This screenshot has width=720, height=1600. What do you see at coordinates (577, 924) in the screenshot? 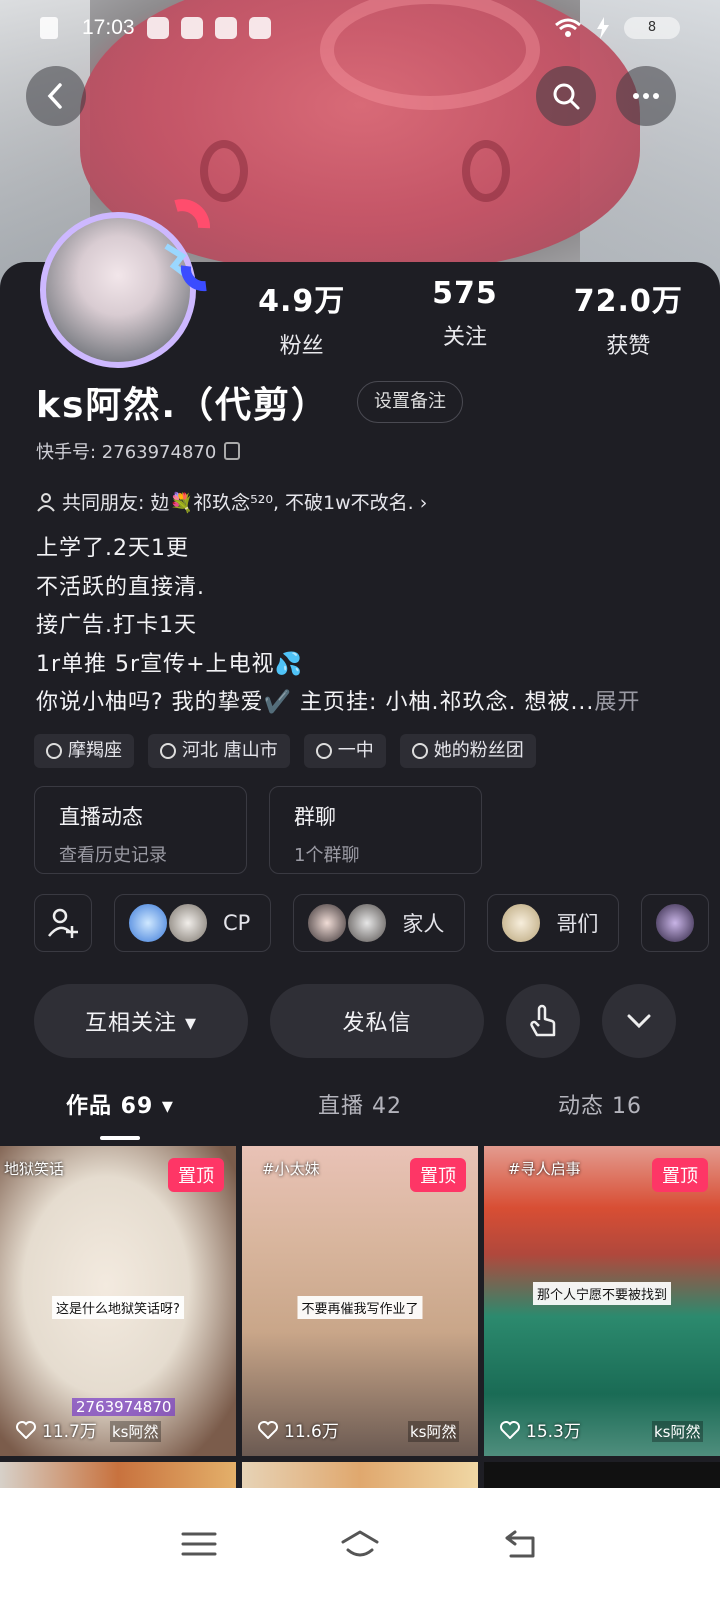
I see `group-label: 哥们` at bounding box center [577, 924].